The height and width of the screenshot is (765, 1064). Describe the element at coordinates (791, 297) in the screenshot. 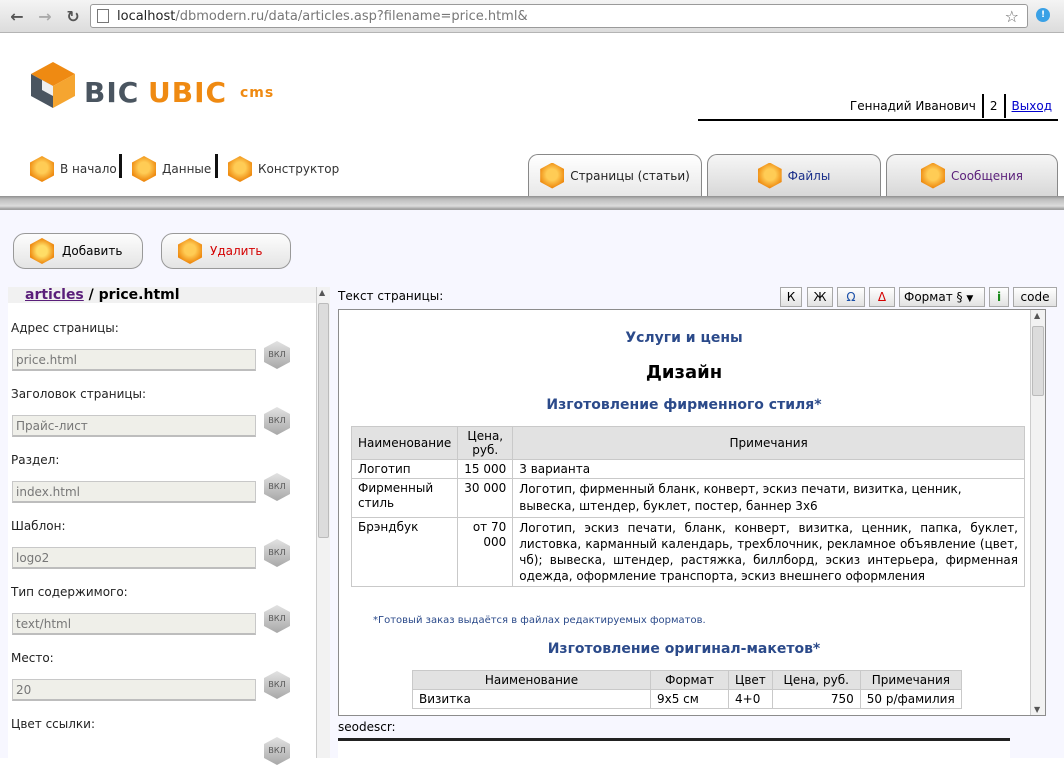

I see `bold-button: К` at that location.